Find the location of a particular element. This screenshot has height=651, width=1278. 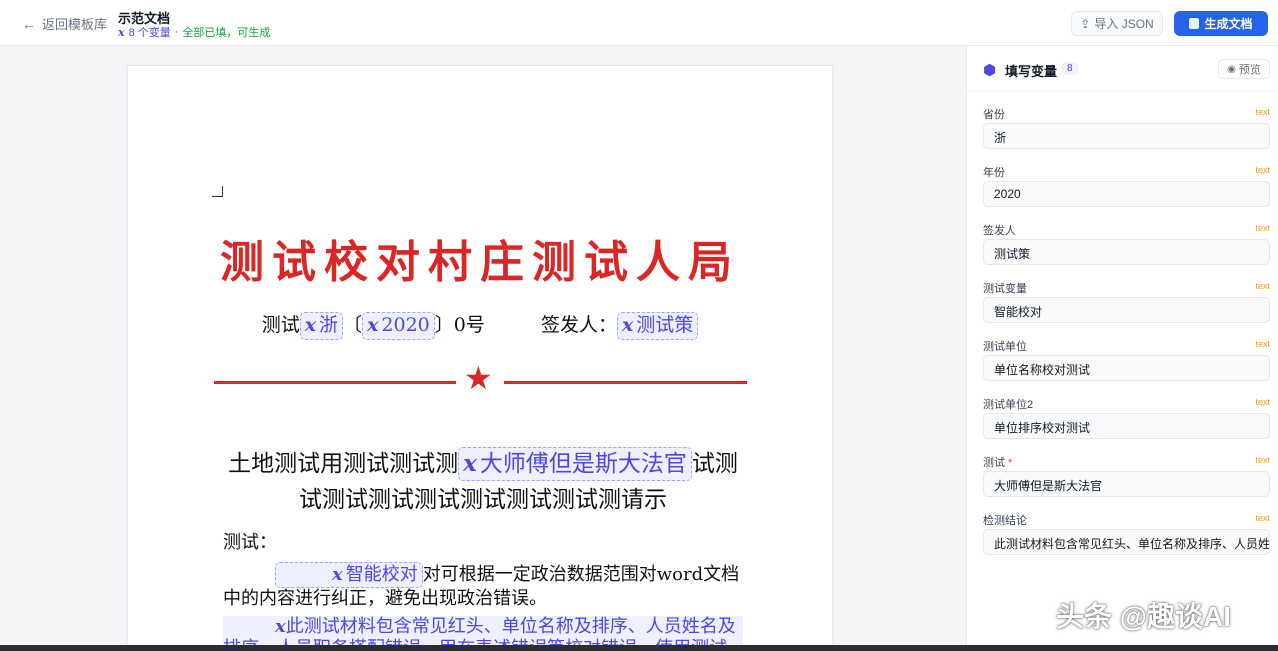

field-label: 省份 is located at coordinates (994, 115).